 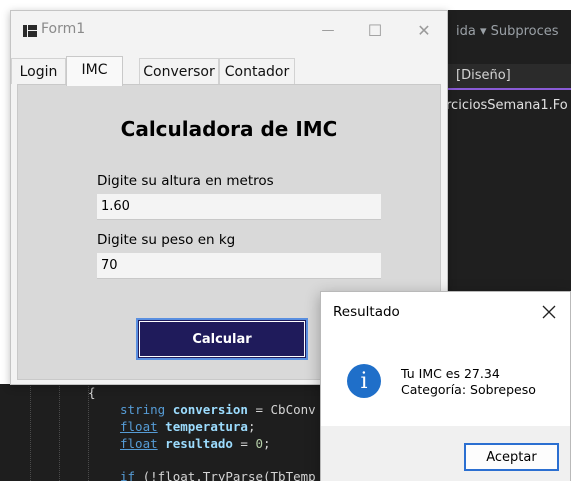 I want to click on ok-button: Aceptar, so click(x=511, y=457).